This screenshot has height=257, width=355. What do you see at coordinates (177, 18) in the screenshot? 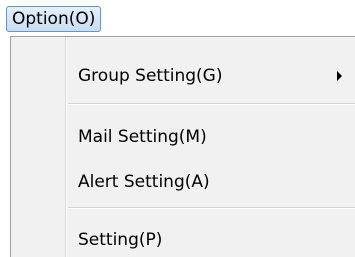
I see `menu-bar: Option(O)` at bounding box center [177, 18].